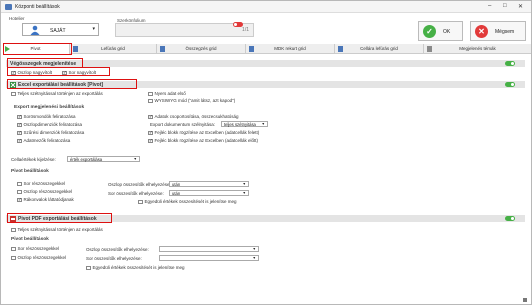 This screenshot has height=305, width=532. I want to click on cancel-icon: ✕, so click(481, 31).